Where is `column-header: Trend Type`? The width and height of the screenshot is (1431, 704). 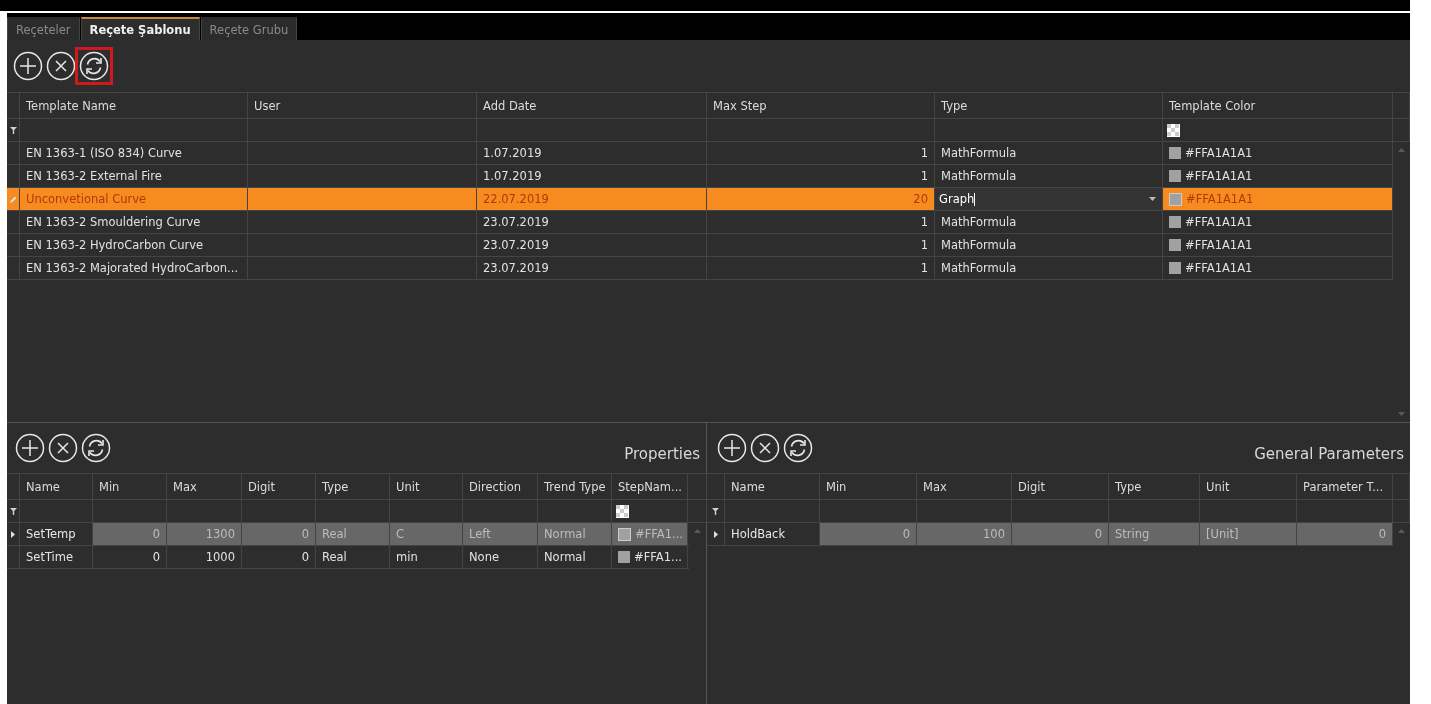 column-header: Trend Type is located at coordinates (575, 486).